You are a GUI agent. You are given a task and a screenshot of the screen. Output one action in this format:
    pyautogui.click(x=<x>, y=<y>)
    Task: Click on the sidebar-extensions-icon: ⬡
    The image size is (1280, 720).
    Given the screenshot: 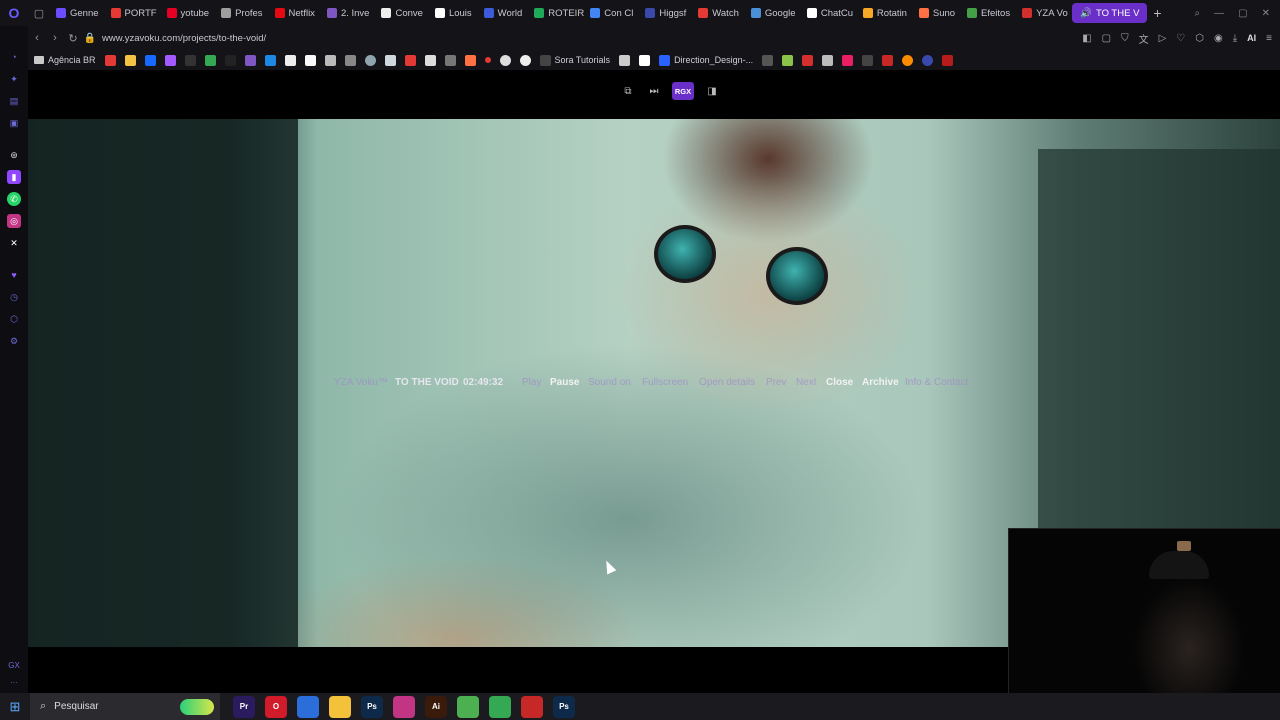 What is the action you would take?
    pyautogui.click(x=14, y=319)
    